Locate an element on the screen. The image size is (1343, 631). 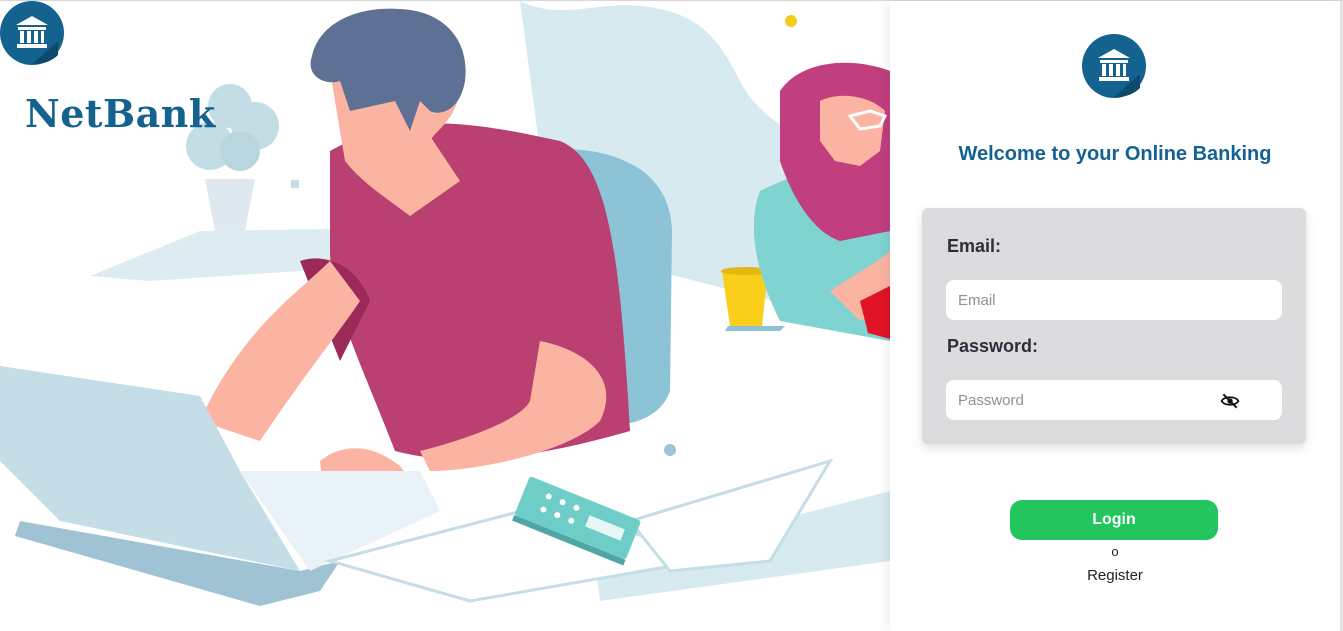
login-form-card: Email: Password: is located at coordinates (1114, 326).